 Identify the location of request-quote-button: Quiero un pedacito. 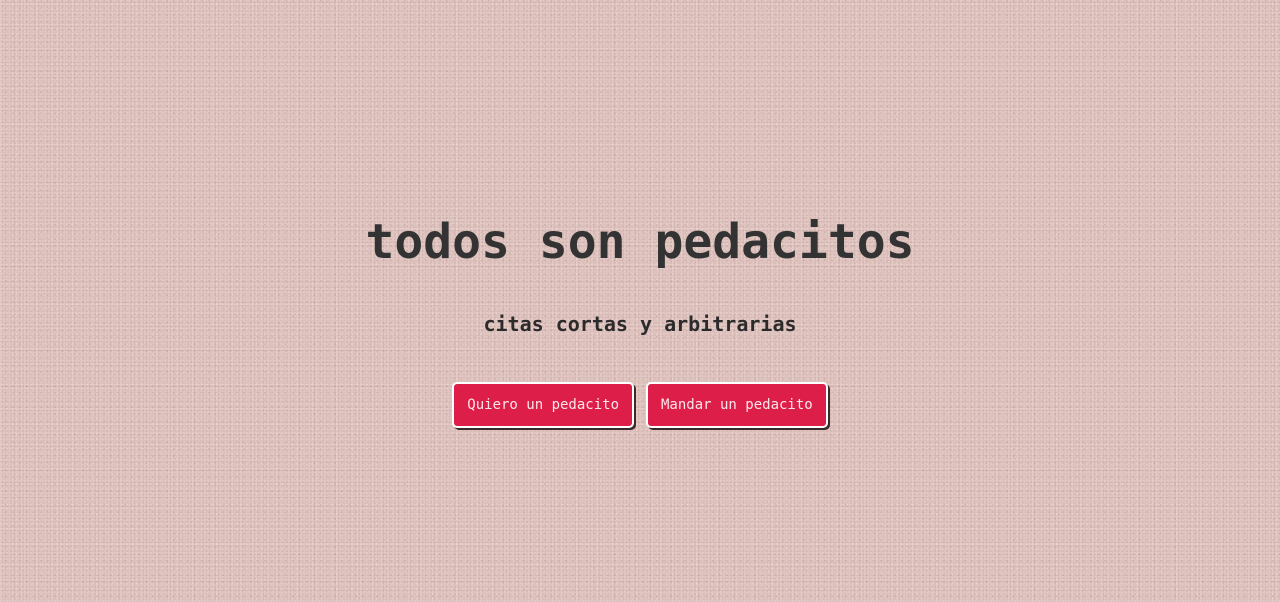
(543, 405).